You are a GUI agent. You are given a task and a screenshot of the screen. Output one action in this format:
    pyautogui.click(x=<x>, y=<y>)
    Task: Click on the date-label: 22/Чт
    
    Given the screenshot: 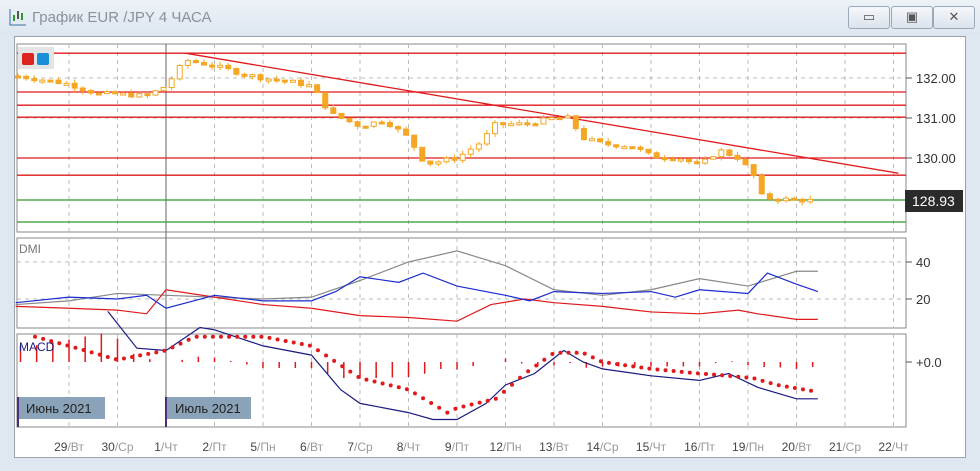 What is the action you would take?
    pyautogui.click(x=893, y=447)
    